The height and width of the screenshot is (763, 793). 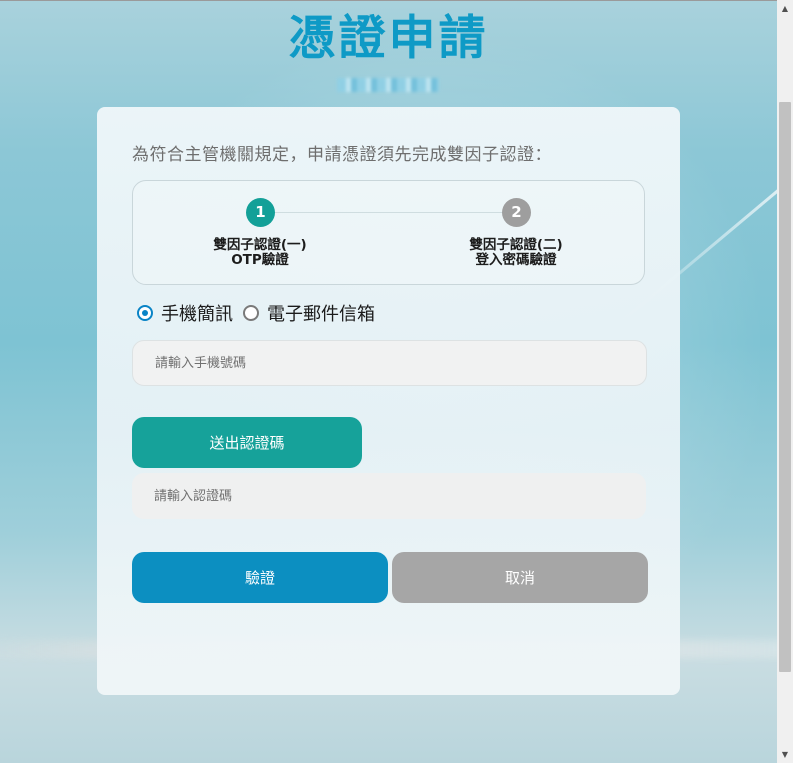 I want to click on step-connector-line, so click(x=390, y=212).